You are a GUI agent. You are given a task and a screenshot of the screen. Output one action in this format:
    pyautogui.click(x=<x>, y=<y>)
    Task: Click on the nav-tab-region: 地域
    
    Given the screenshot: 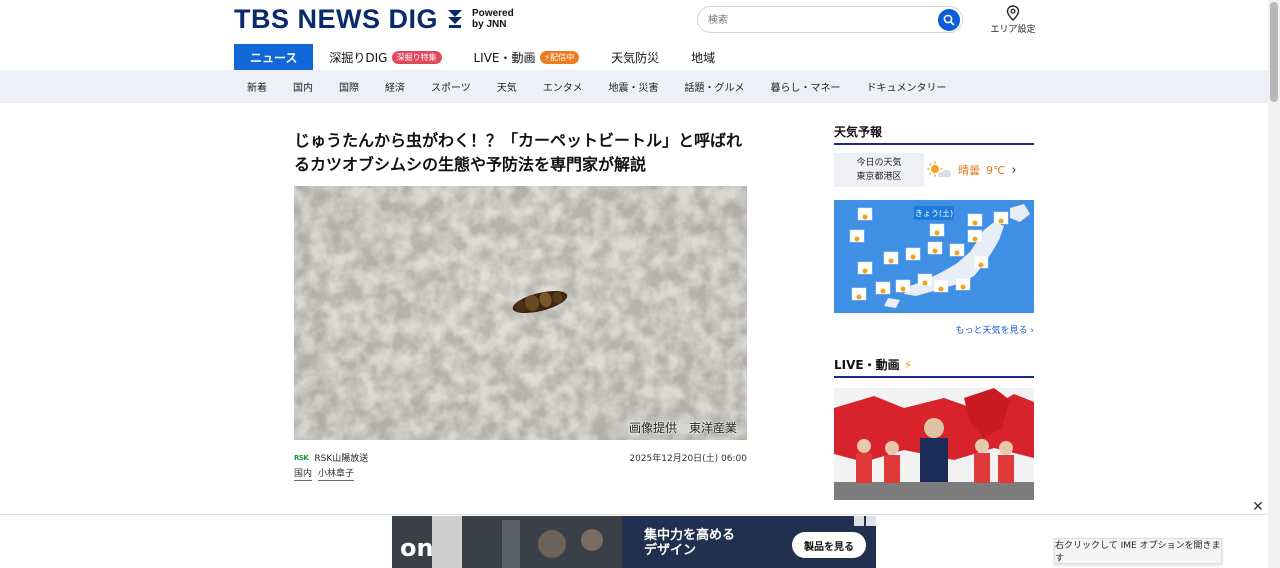 What is the action you would take?
    pyautogui.click(x=703, y=57)
    